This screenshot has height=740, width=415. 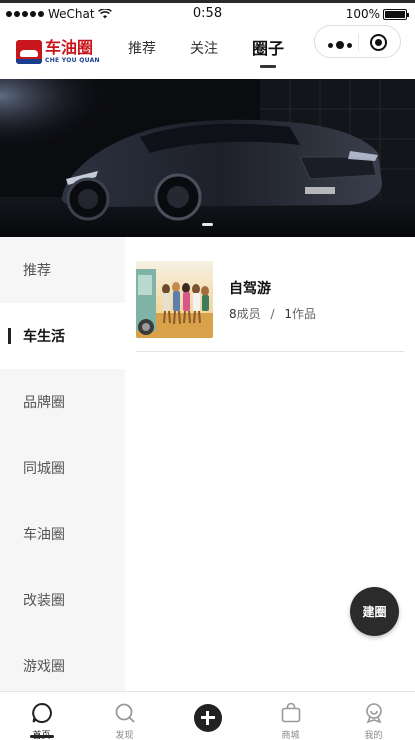 What do you see at coordinates (62, 270) in the screenshot?
I see `sidebar-item-recommend: 推荐` at bounding box center [62, 270].